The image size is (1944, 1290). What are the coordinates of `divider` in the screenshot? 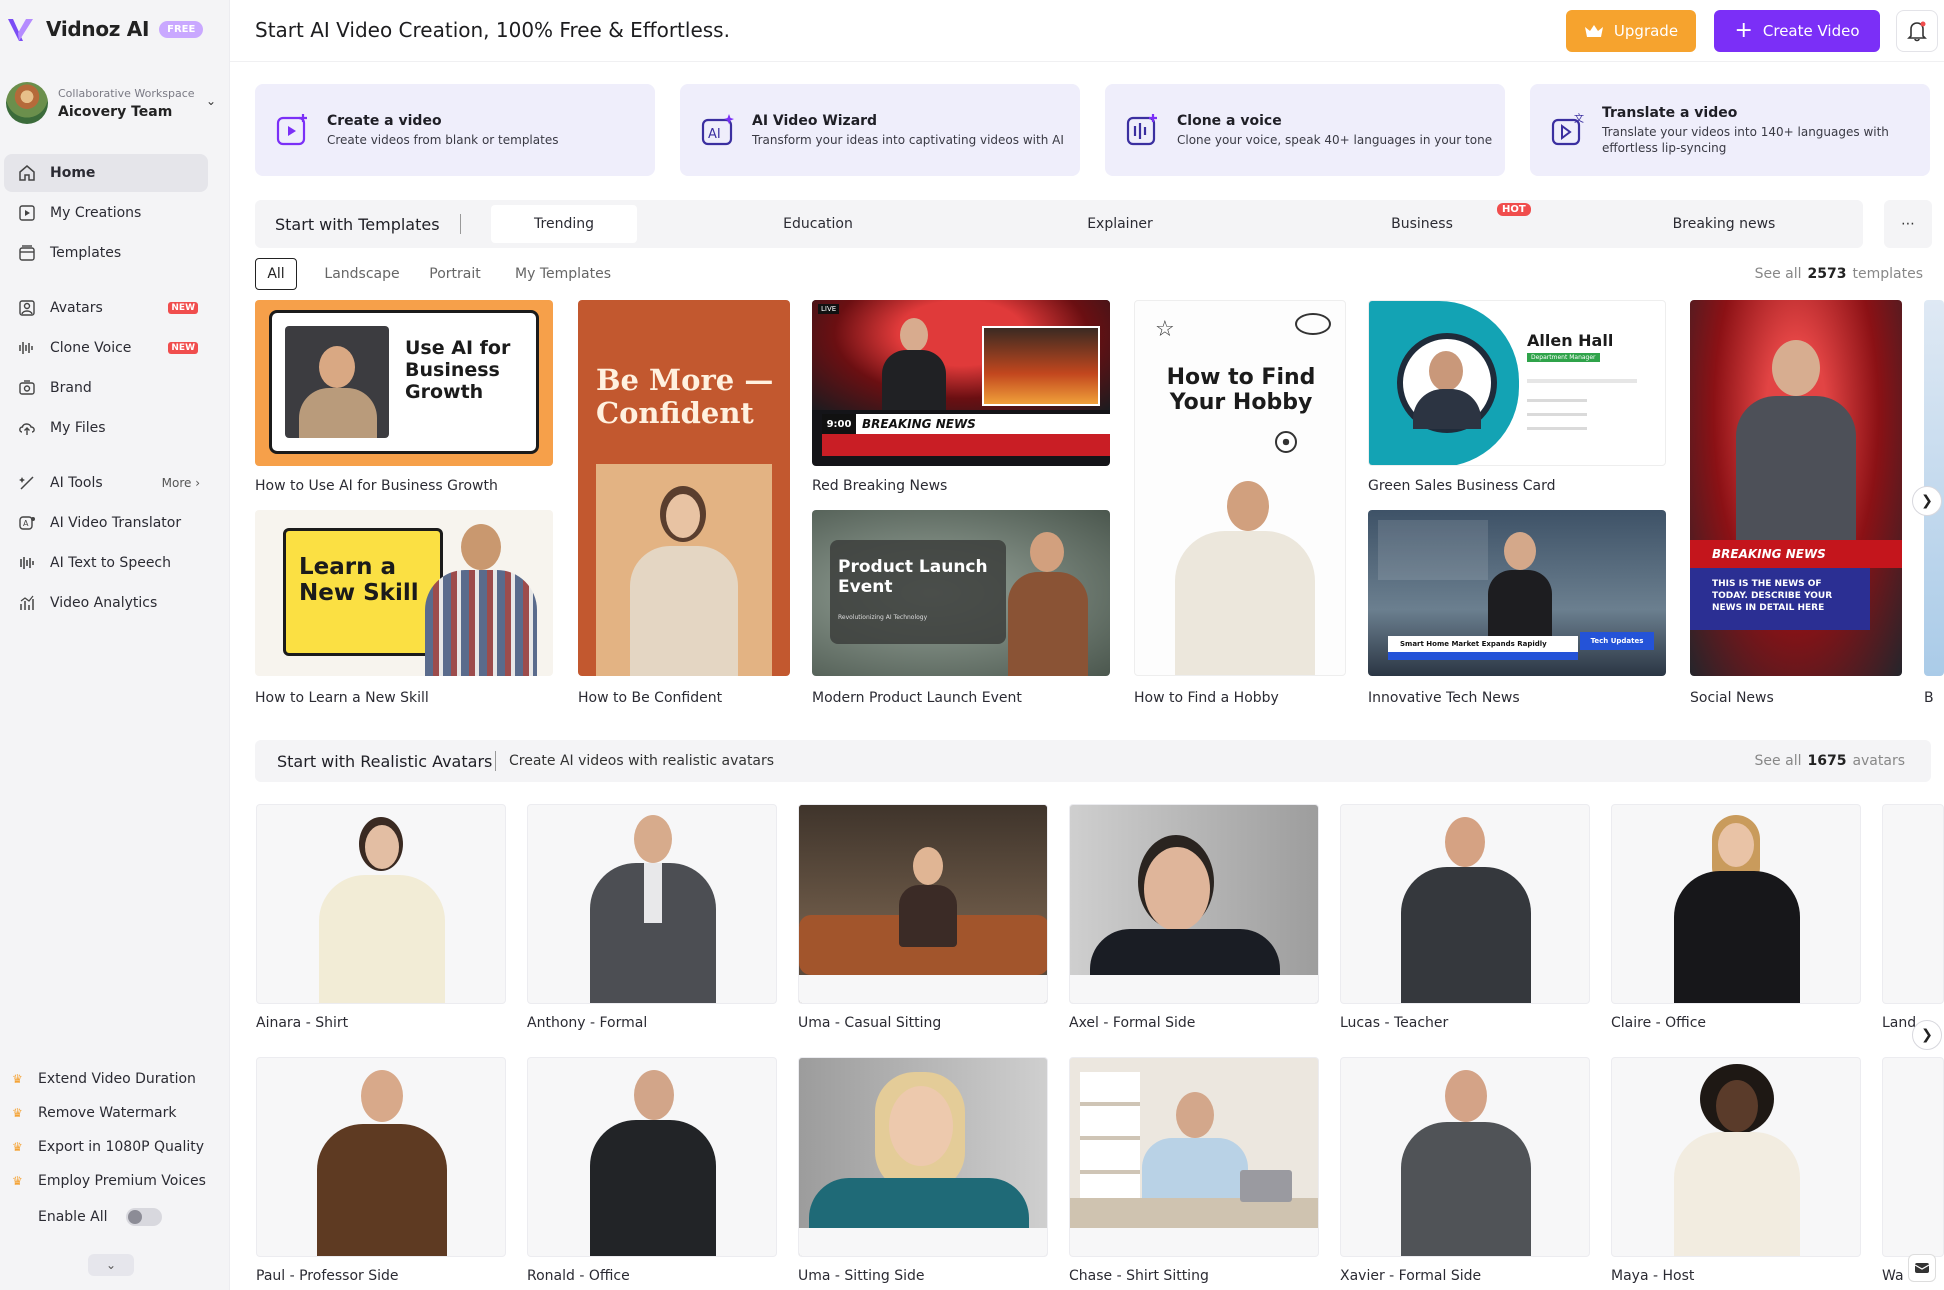 It's located at (495, 761).